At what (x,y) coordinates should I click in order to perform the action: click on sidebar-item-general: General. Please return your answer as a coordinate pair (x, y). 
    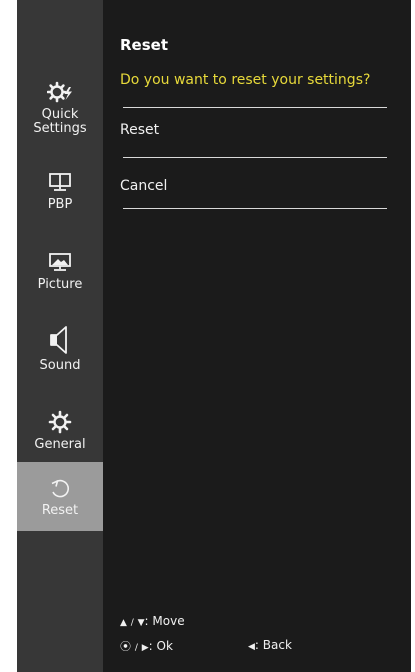
    Looking at the image, I should click on (60, 435).